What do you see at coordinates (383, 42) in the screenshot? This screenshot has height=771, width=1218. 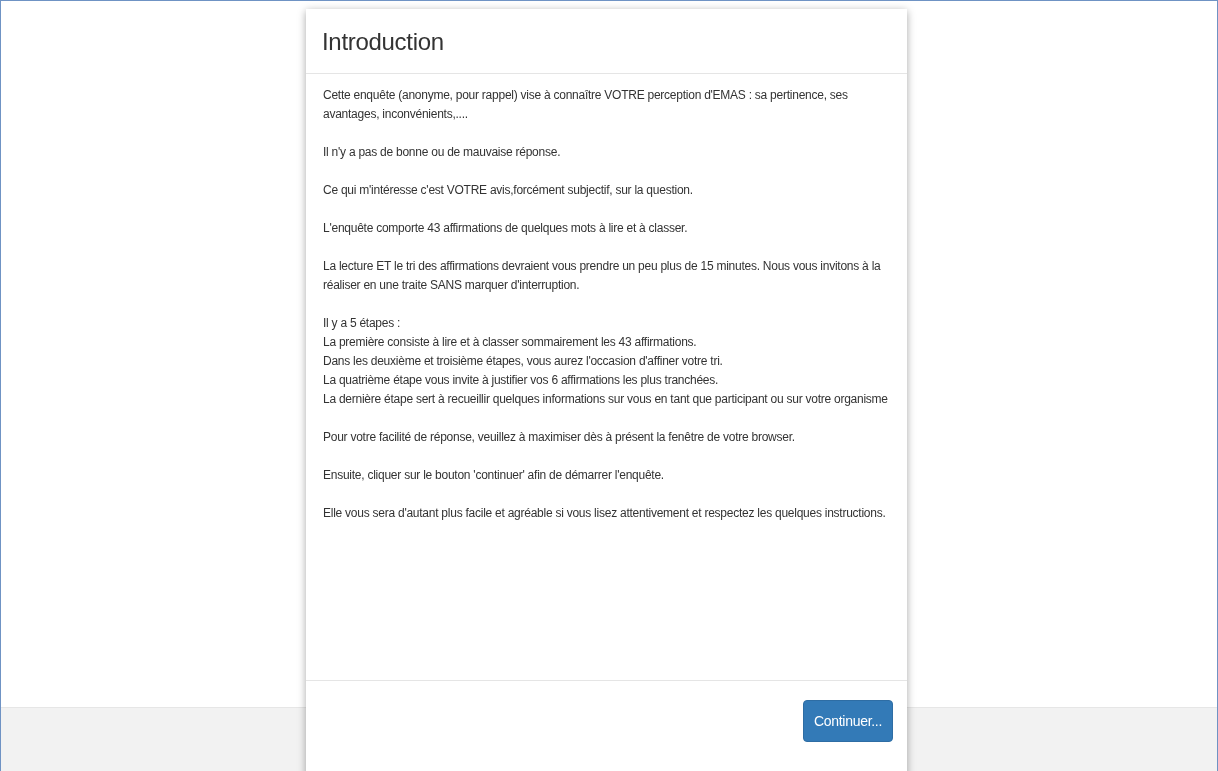 I see `dialog-title: Introduction` at bounding box center [383, 42].